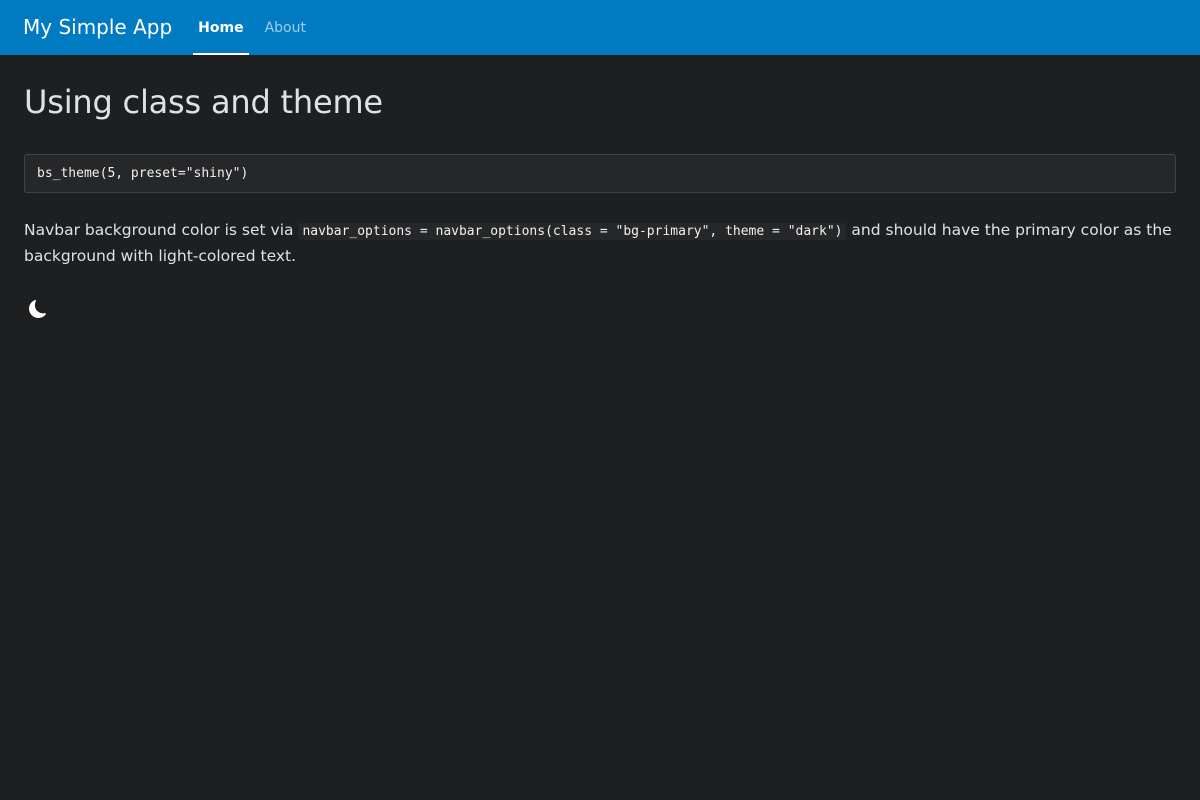  What do you see at coordinates (203, 102) in the screenshot?
I see `page-title: Using class and theme` at bounding box center [203, 102].